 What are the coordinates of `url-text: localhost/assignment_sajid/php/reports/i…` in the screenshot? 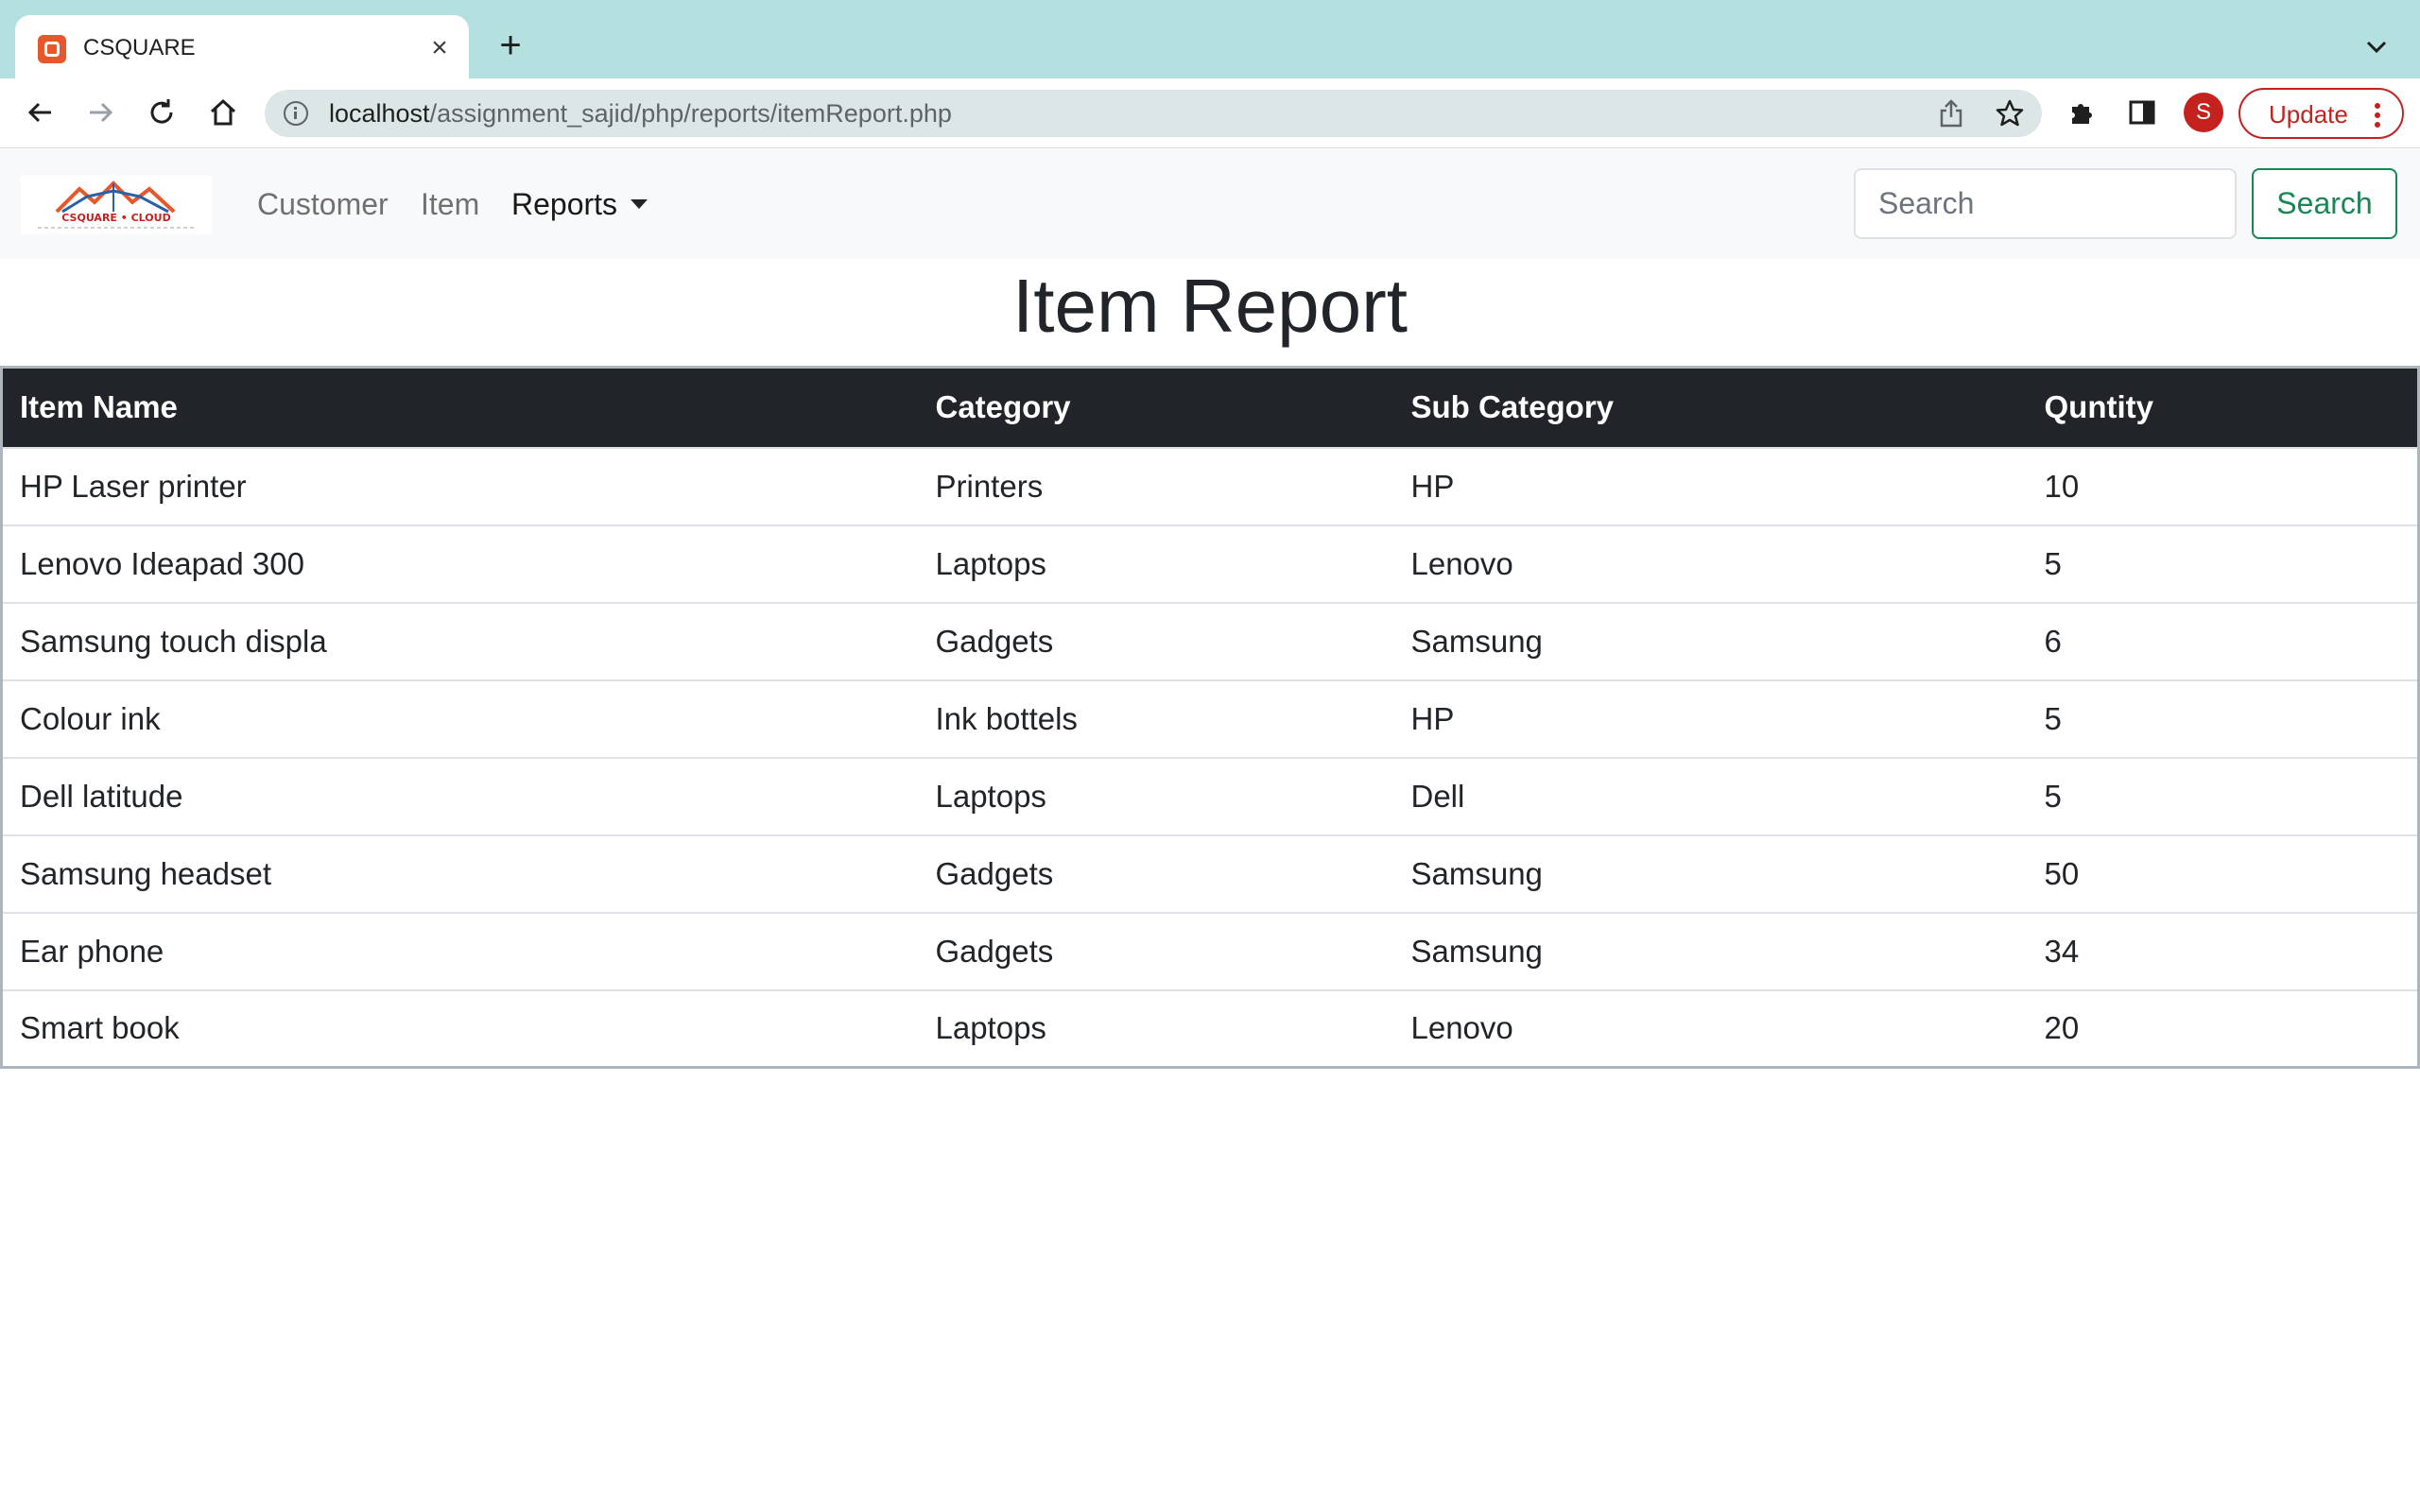 It's located at (640, 113).